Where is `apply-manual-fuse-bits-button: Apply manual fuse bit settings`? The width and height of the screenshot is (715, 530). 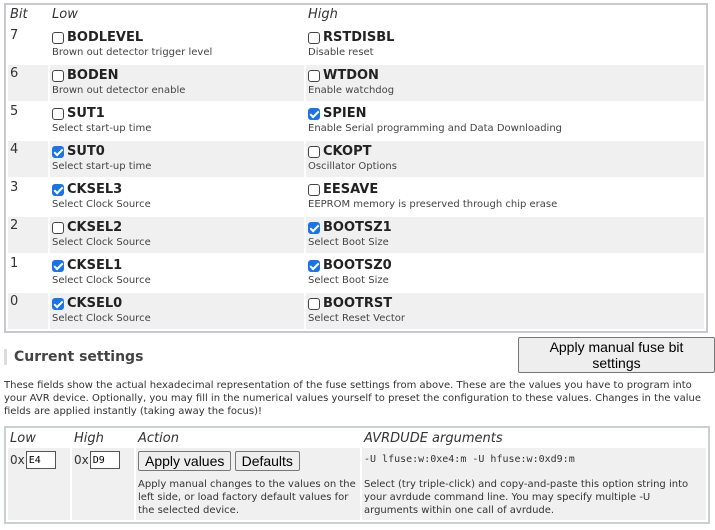
apply-manual-fuse-bits-button: Apply manual fuse bit settings is located at coordinates (616, 355).